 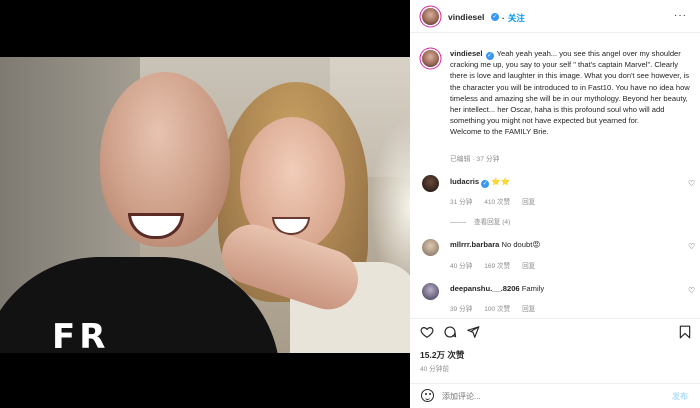 What do you see at coordinates (501, 181) in the screenshot?
I see `comment-text: ⭐⭐` at bounding box center [501, 181].